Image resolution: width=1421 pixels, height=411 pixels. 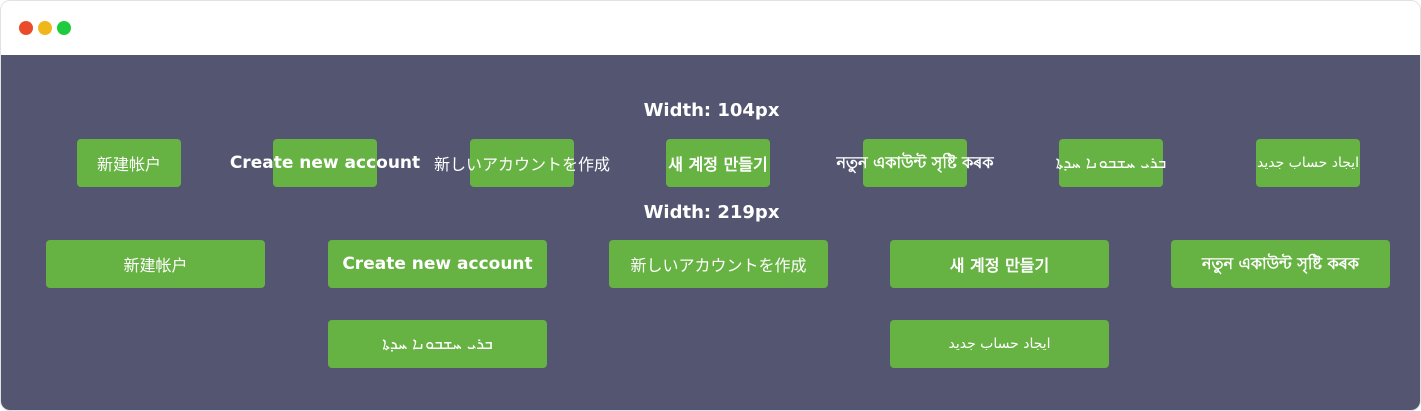 I want to click on create-account-button-english-104: Create new account, so click(x=325, y=163).